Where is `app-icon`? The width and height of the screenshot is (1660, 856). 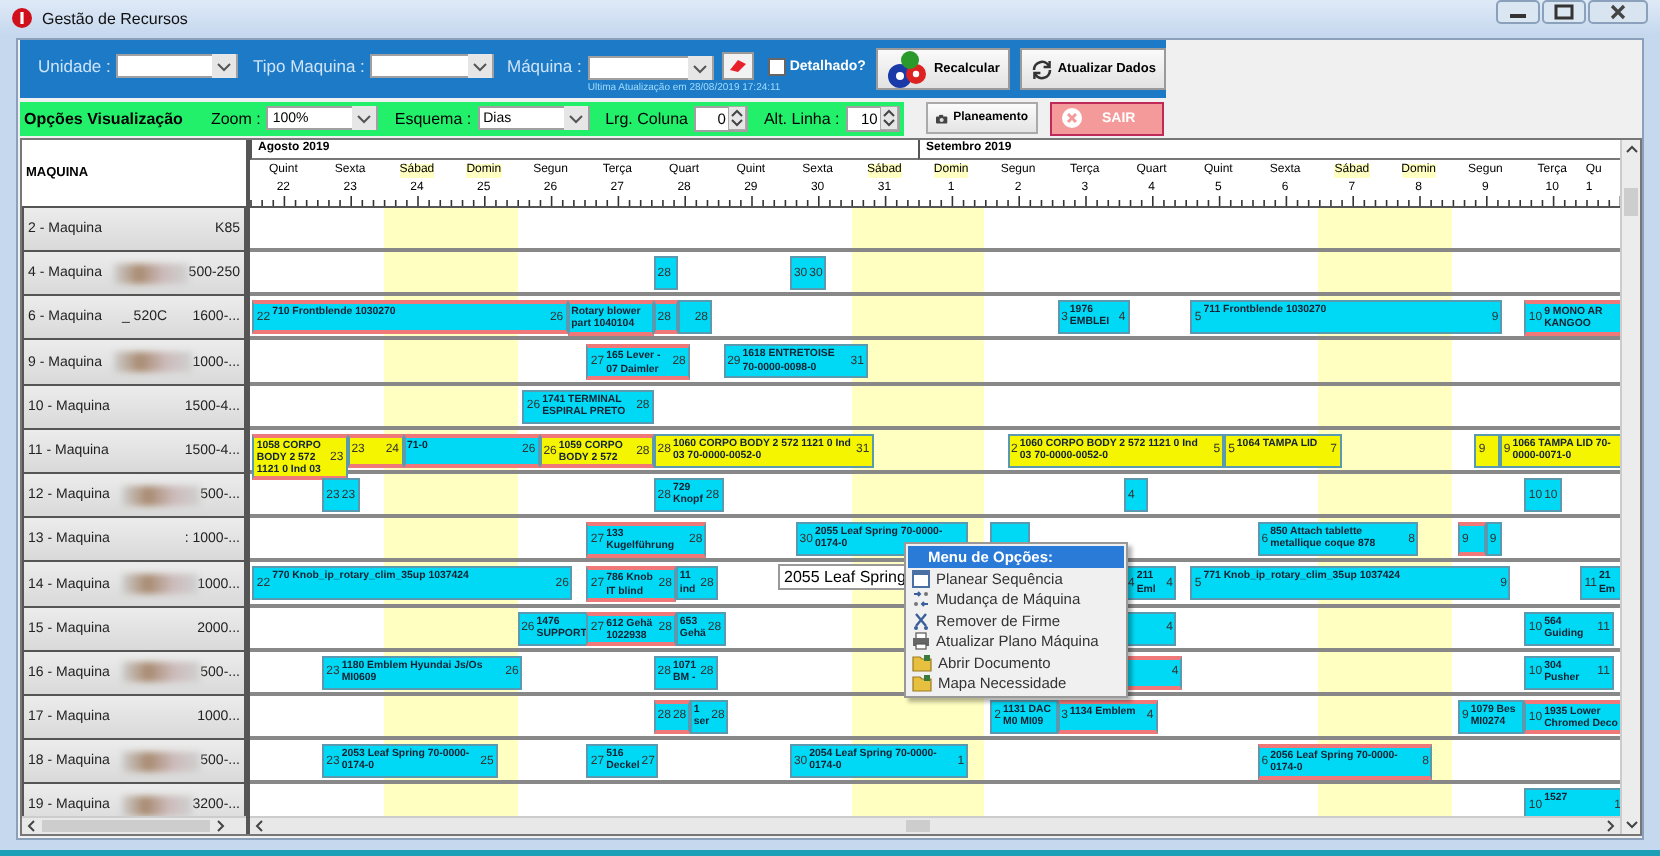 app-icon is located at coordinates (22, 18).